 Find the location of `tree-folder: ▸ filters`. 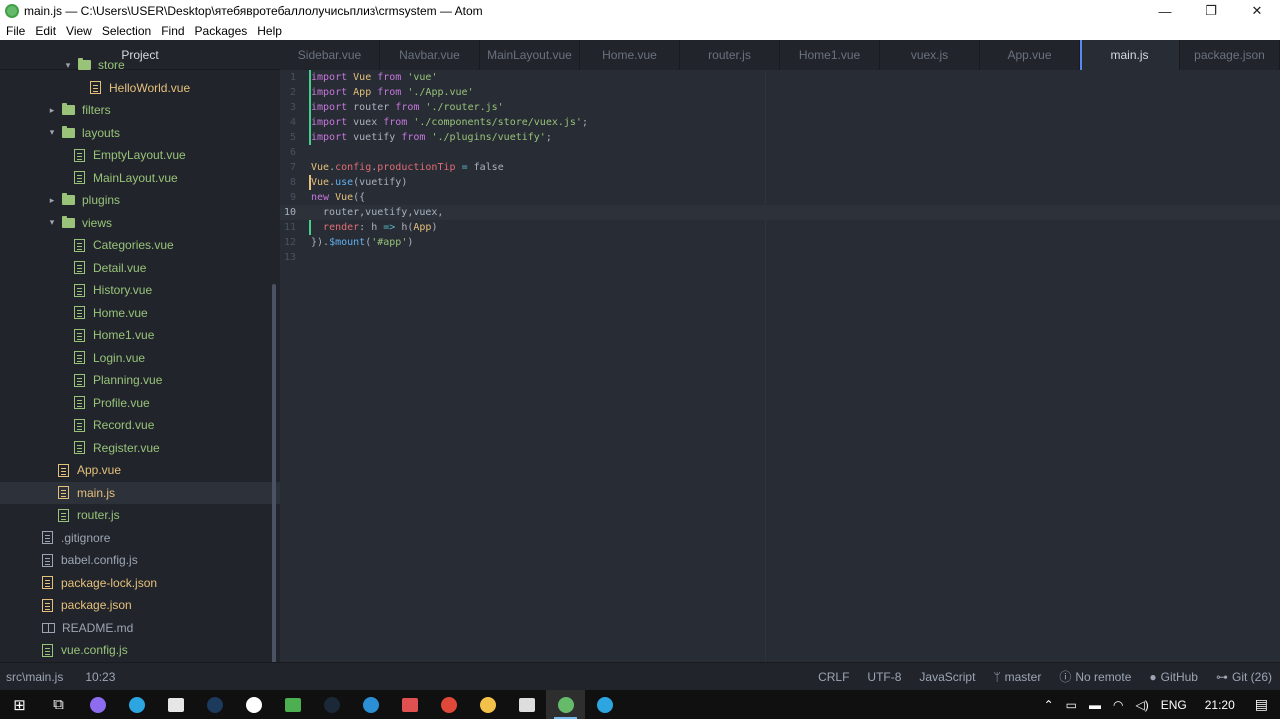

tree-folder: ▸ filters is located at coordinates (140, 110).